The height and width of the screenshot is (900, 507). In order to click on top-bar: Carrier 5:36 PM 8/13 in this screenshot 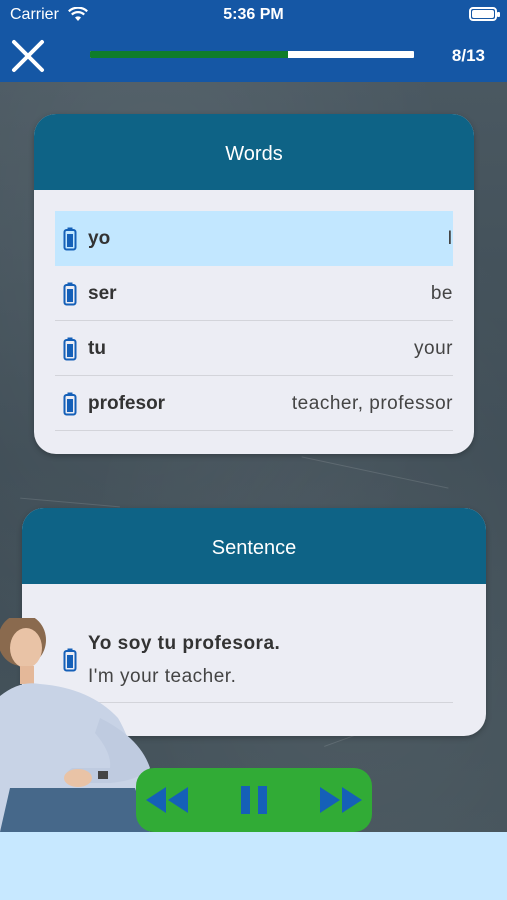, I will do `click(253, 41)`.